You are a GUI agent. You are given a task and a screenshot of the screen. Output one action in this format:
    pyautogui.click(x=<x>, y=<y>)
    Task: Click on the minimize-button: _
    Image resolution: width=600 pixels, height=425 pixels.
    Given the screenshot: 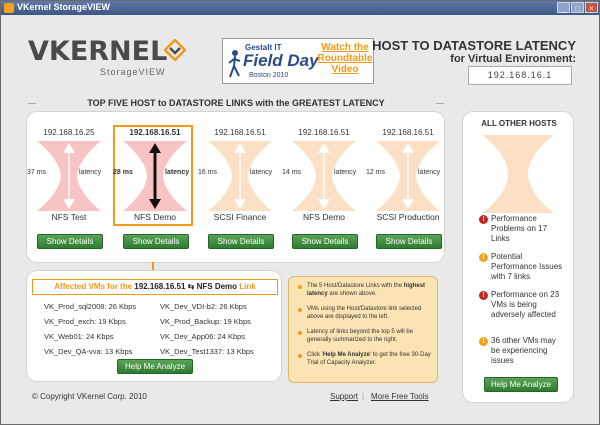 What is the action you would take?
    pyautogui.click(x=563, y=7)
    